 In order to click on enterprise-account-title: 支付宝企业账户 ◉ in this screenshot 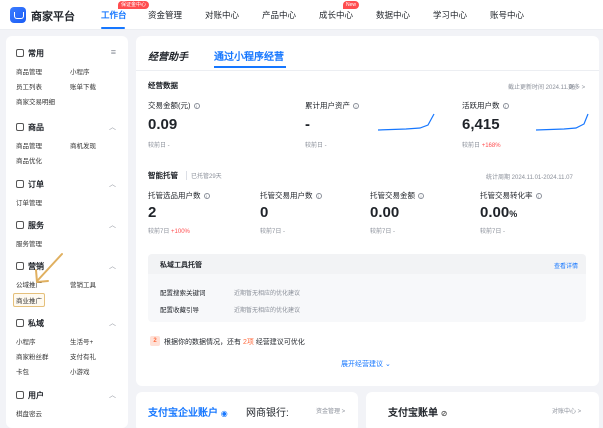, I will do `click(188, 411)`.